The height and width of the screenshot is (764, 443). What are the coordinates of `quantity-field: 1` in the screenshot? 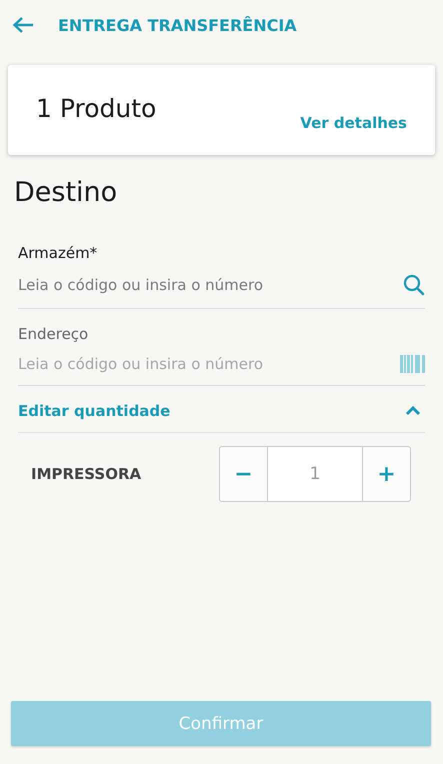 It's located at (315, 474).